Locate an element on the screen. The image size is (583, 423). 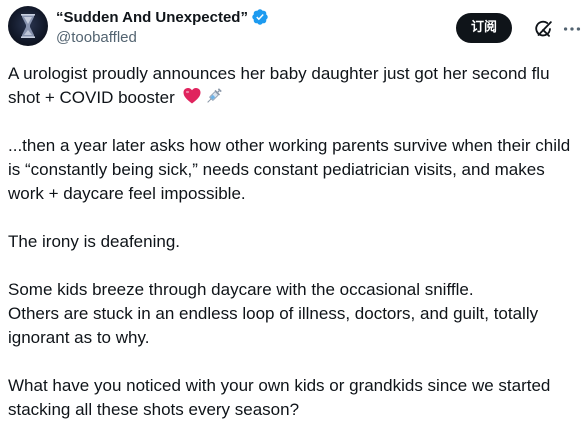
display-name-row: “Sudden And Unexpected” is located at coordinates (162, 17).